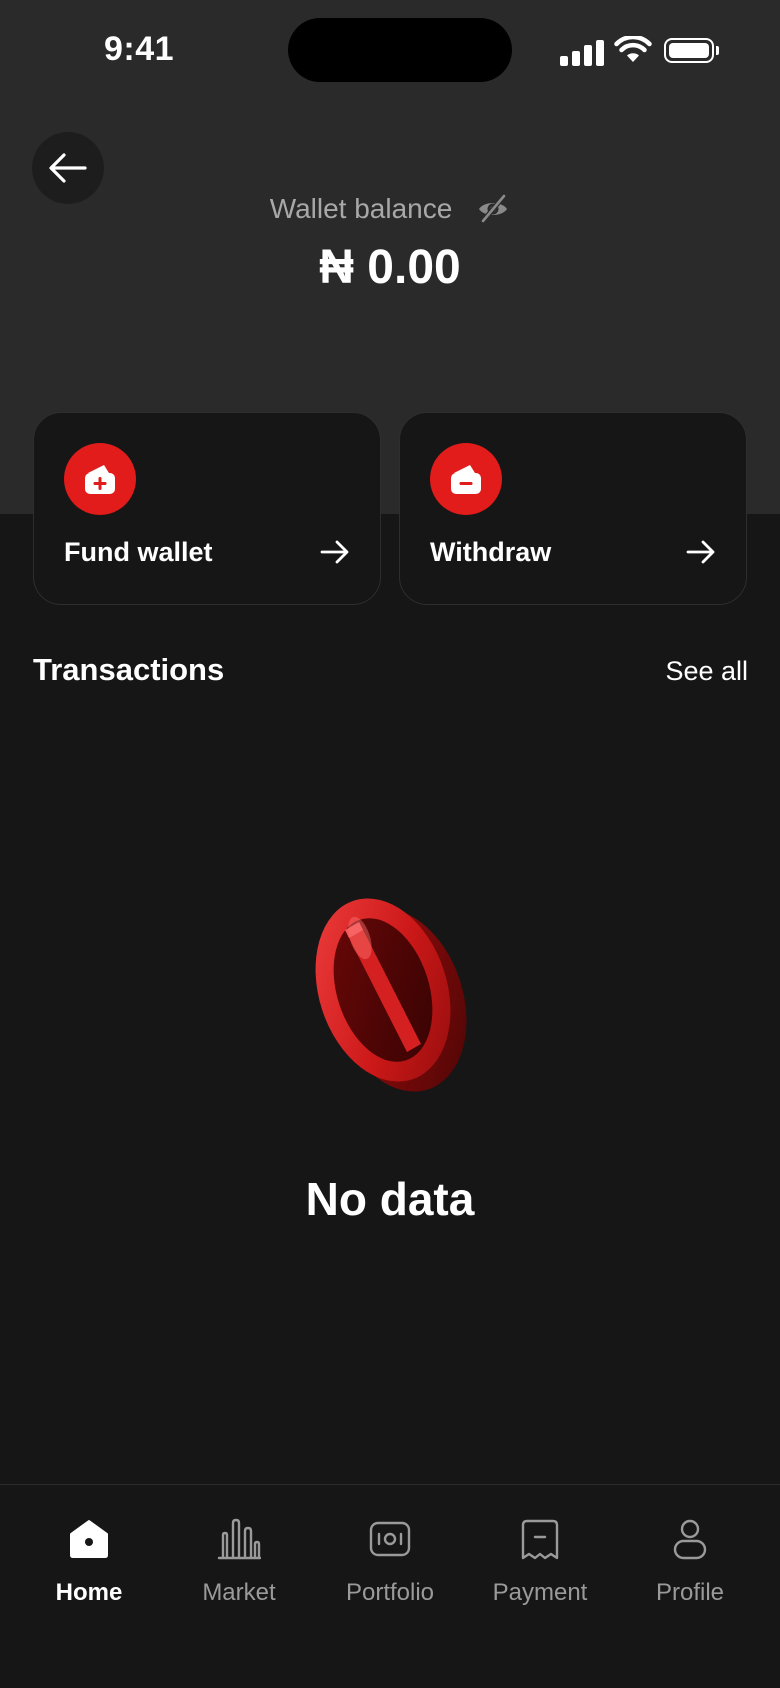 Image resolution: width=780 pixels, height=1688 pixels. Describe the element at coordinates (89, 1570) in the screenshot. I see `tab-home: Home` at that location.